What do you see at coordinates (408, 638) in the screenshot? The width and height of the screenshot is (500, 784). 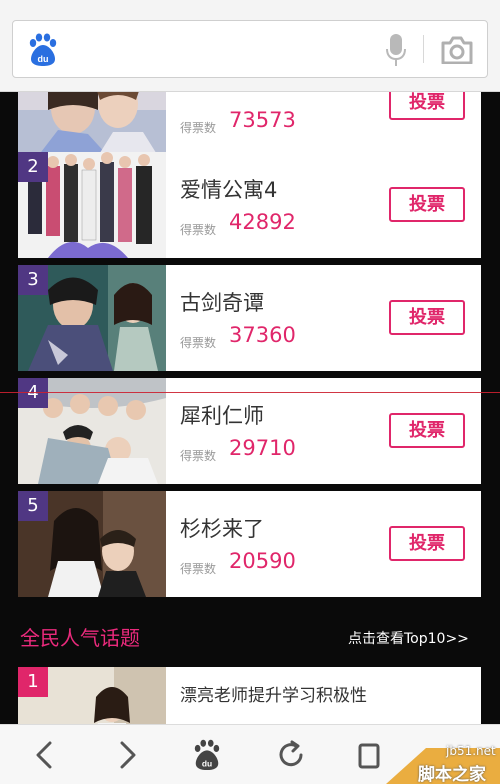 I see `top10-link: 点击查看Top10>>` at bounding box center [408, 638].